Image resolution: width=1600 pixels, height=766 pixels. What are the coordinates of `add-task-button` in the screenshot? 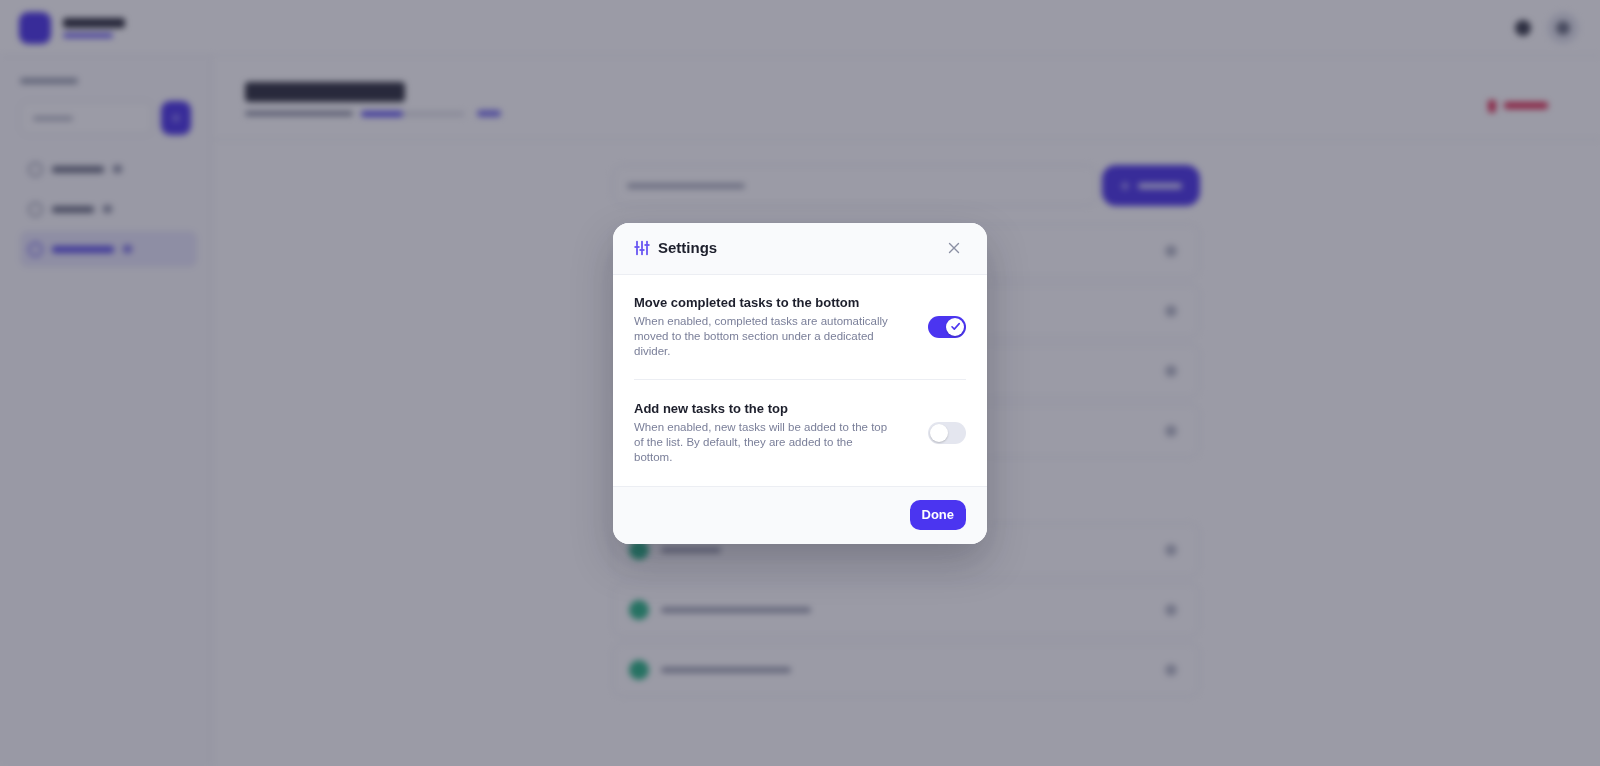 It's located at (1151, 185).